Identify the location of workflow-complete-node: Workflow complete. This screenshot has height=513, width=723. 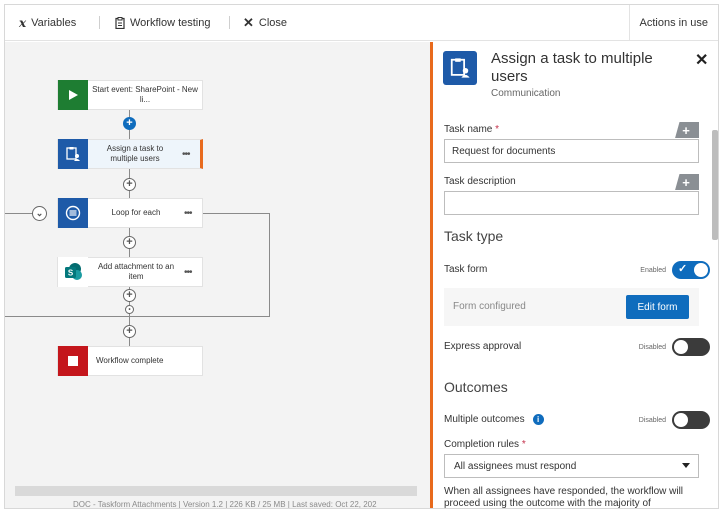
(130, 361).